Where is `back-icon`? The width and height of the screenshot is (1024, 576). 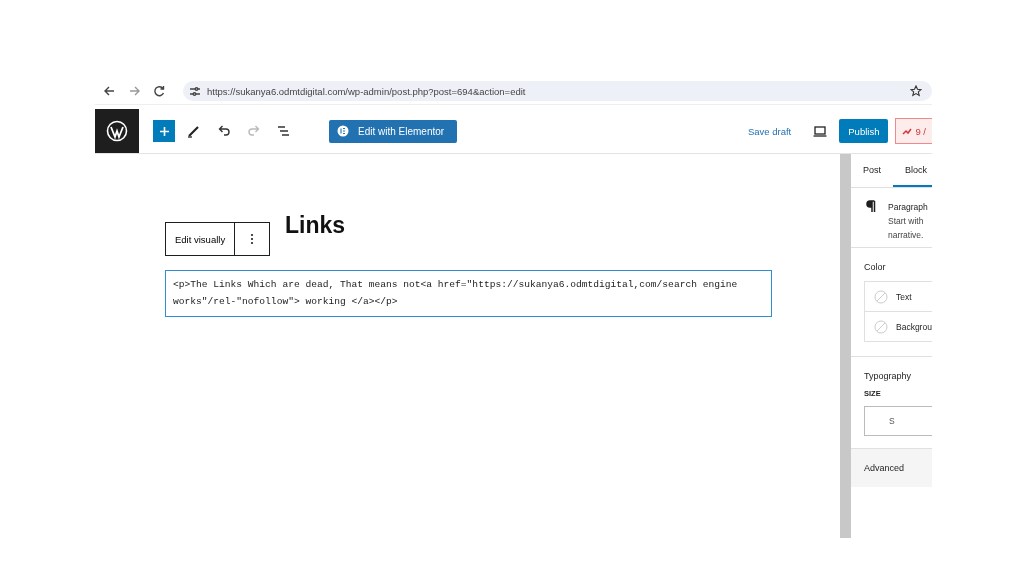 back-icon is located at coordinates (109, 91).